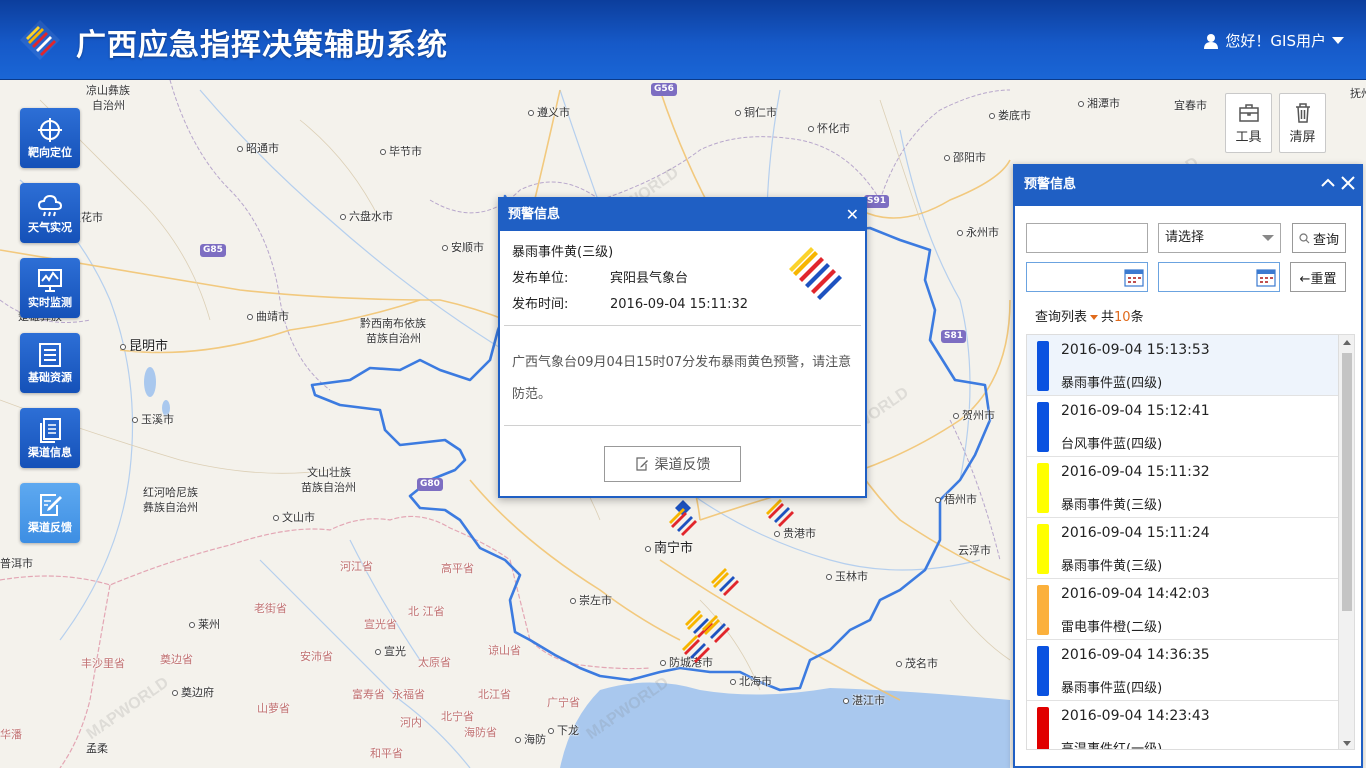 The width and height of the screenshot is (1366, 768). What do you see at coordinates (50, 363) in the screenshot?
I see `sidebar-item-resources: 基础资源` at bounding box center [50, 363].